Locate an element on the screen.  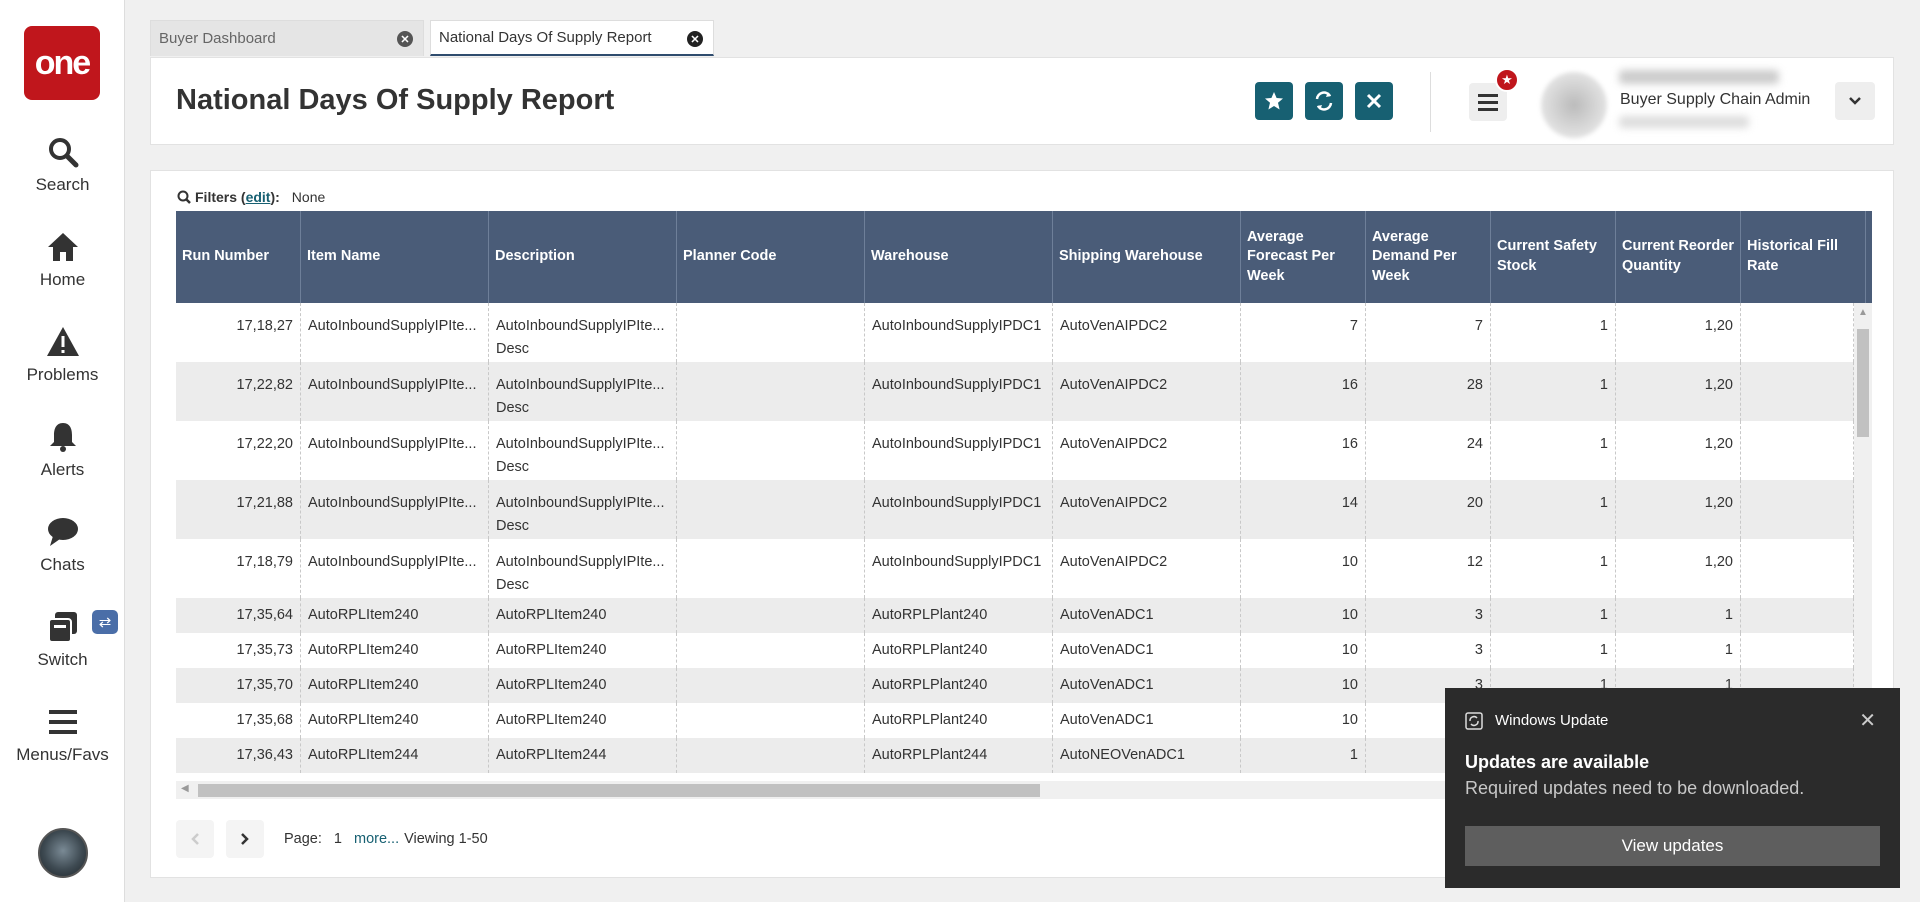
column-header: Shipping Warehouse is located at coordinates (1147, 257).